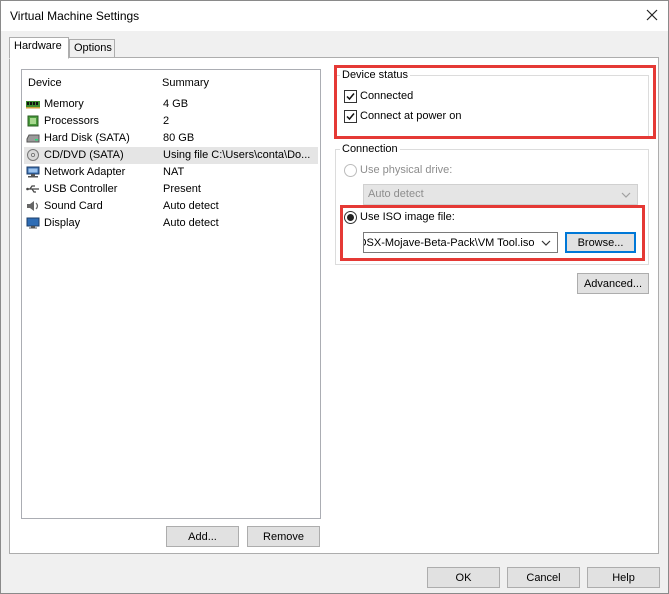 This screenshot has width=669, height=594. Describe the element at coordinates (33, 138) in the screenshot. I see `hard-disk-icon` at that location.